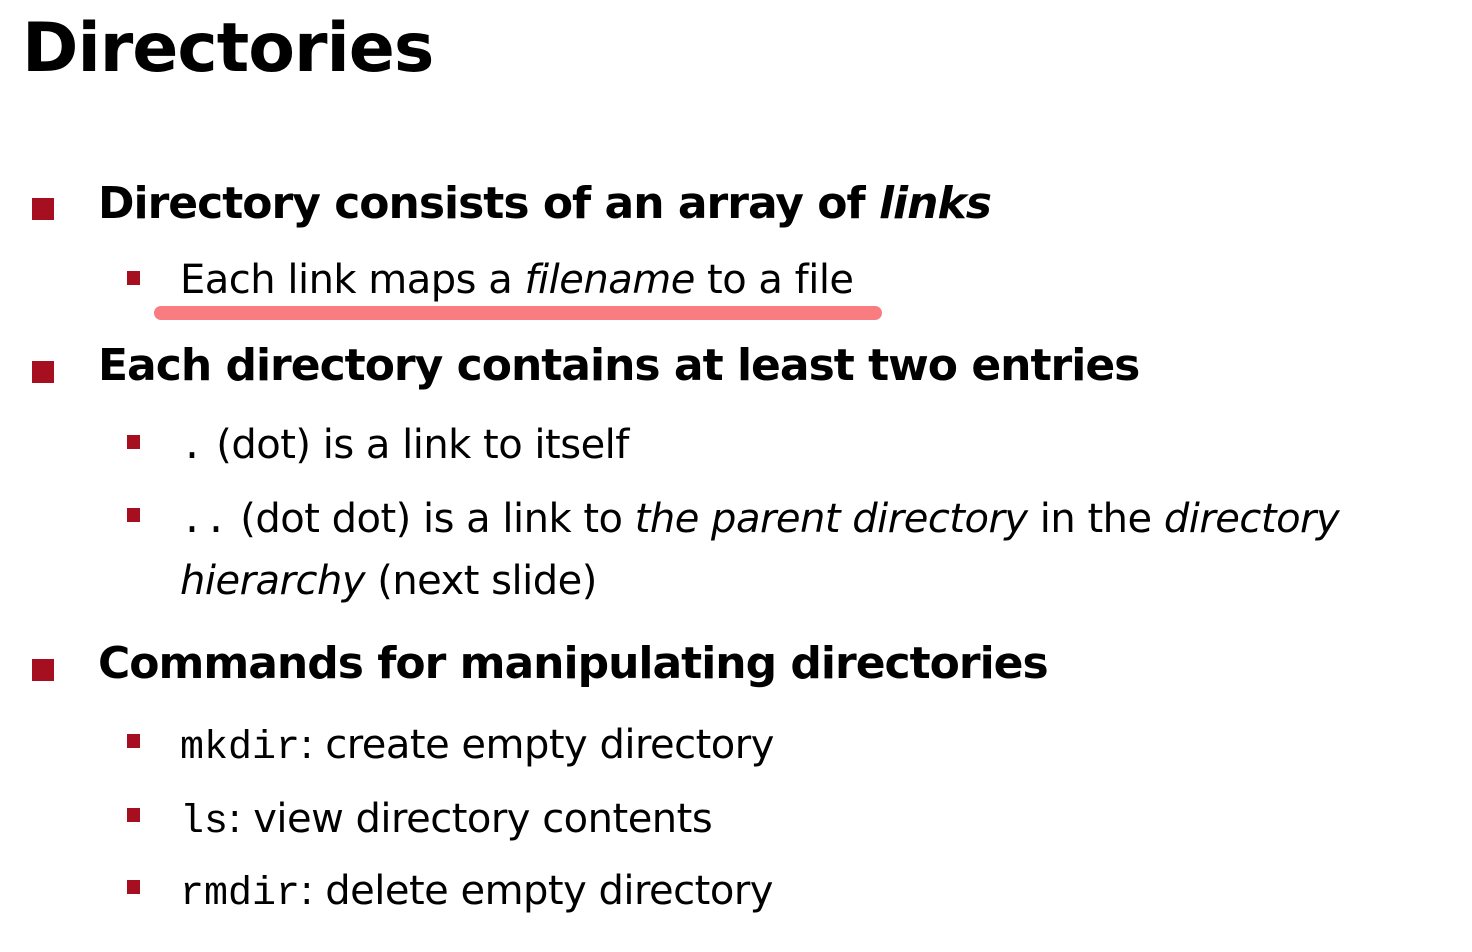  Describe the element at coordinates (228, 48) in the screenshot. I see `slide-title: Directories` at that location.